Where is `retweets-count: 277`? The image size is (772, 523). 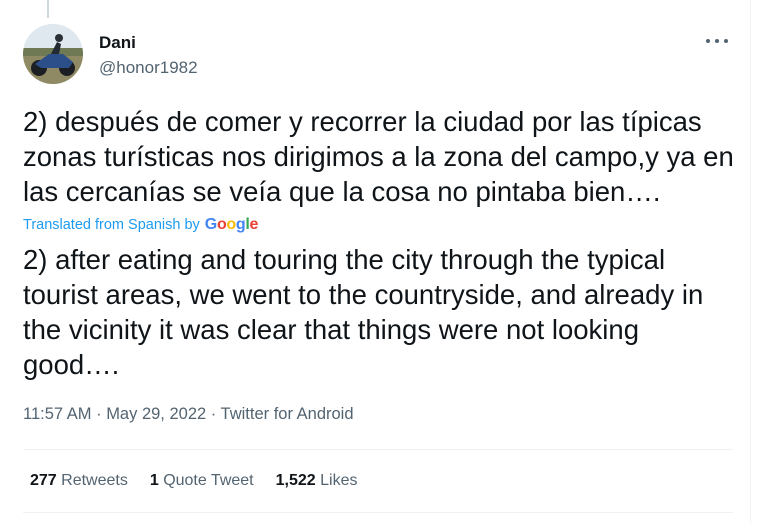
retweets-count: 277 is located at coordinates (46, 480).